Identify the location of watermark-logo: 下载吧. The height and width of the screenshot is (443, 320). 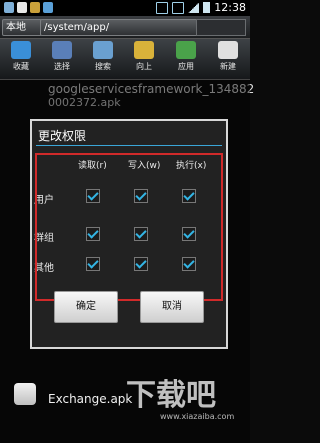
(171, 395).